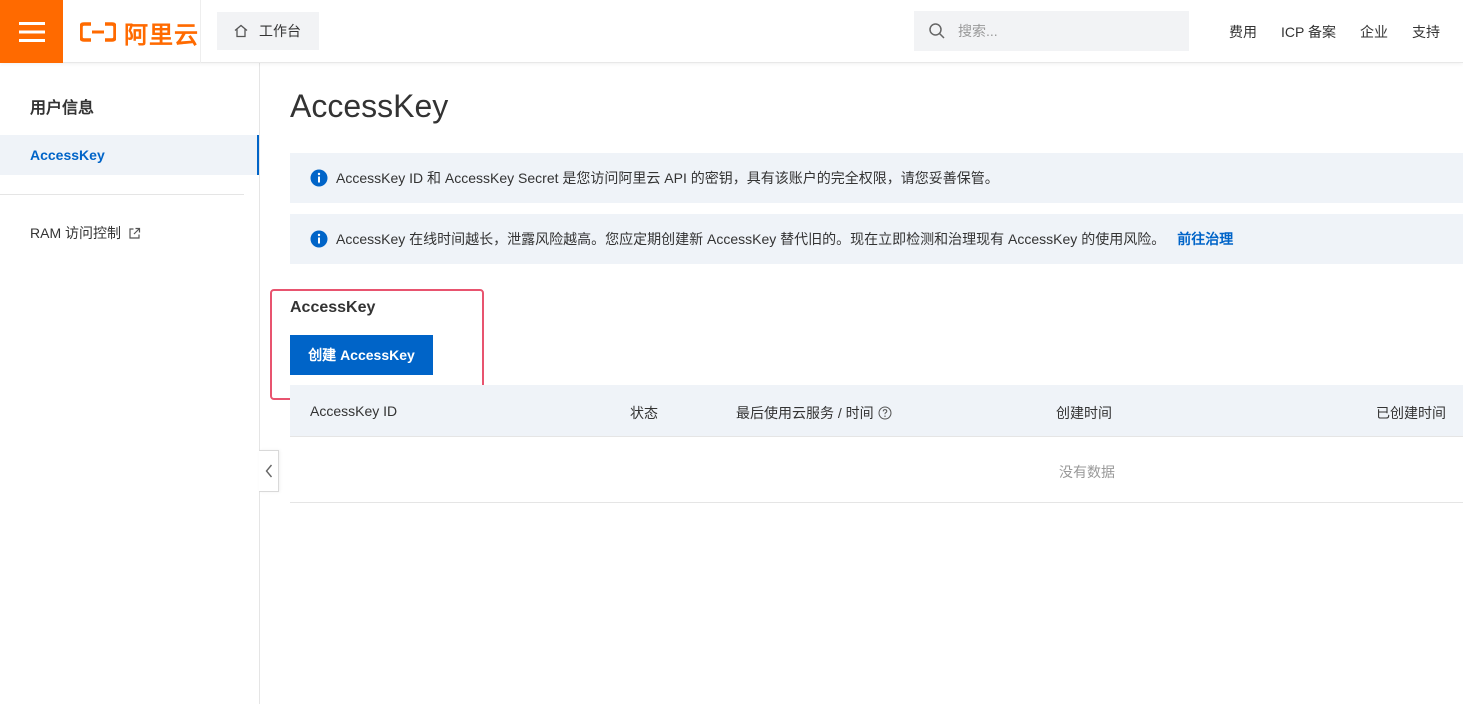  Describe the element at coordinates (134, 233) in the screenshot. I see `external-link-icon` at that location.